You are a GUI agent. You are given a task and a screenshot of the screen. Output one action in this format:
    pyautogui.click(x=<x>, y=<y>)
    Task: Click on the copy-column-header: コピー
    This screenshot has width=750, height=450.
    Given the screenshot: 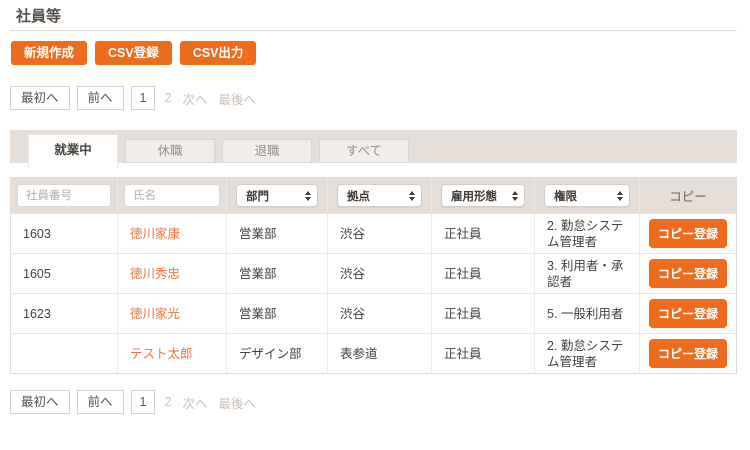 What is the action you would take?
    pyautogui.click(x=688, y=197)
    